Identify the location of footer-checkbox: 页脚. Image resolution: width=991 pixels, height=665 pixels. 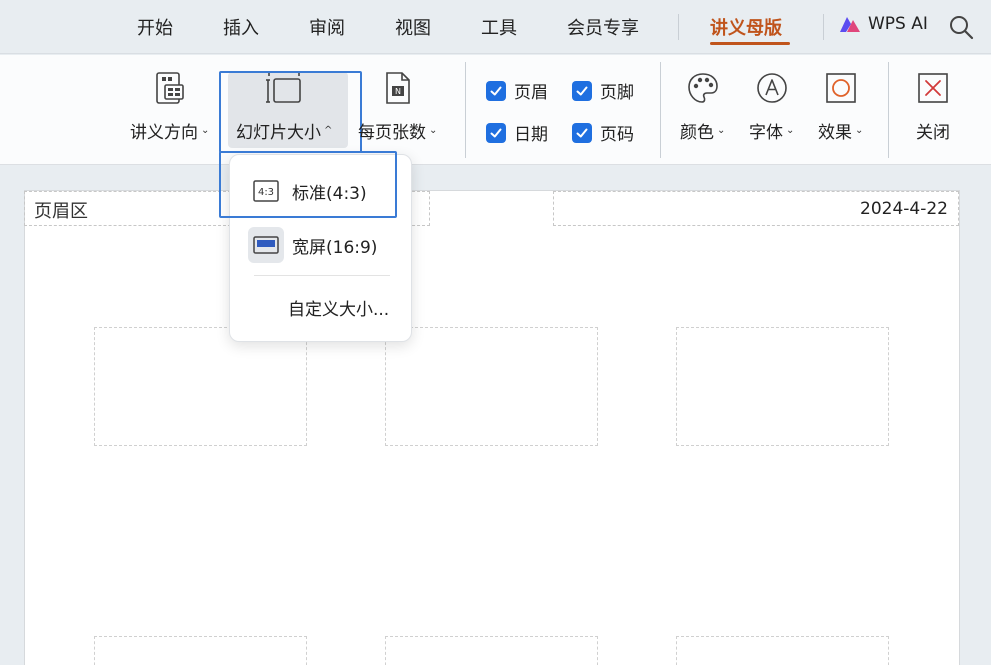
(603, 90).